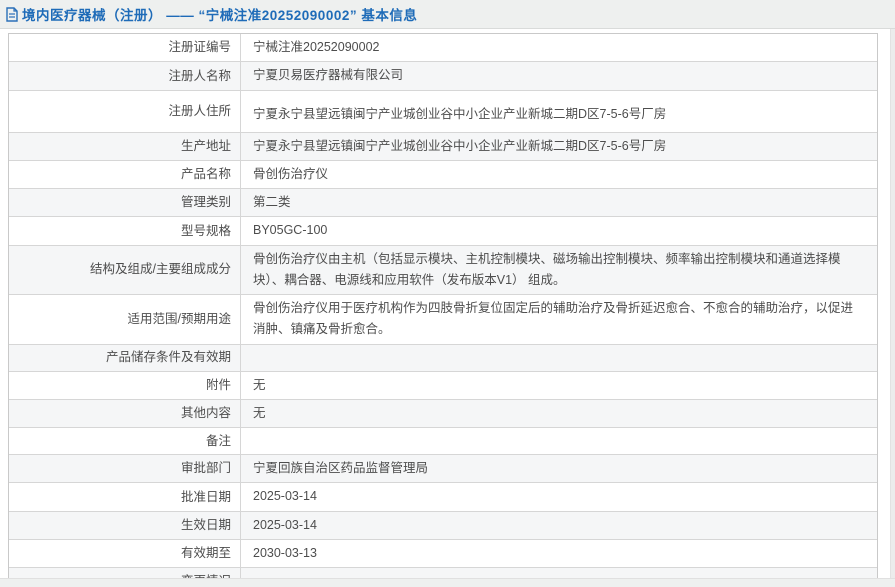 This screenshot has height=587, width=895. What do you see at coordinates (125, 146) in the screenshot?
I see `row-label: 生产地址` at bounding box center [125, 146].